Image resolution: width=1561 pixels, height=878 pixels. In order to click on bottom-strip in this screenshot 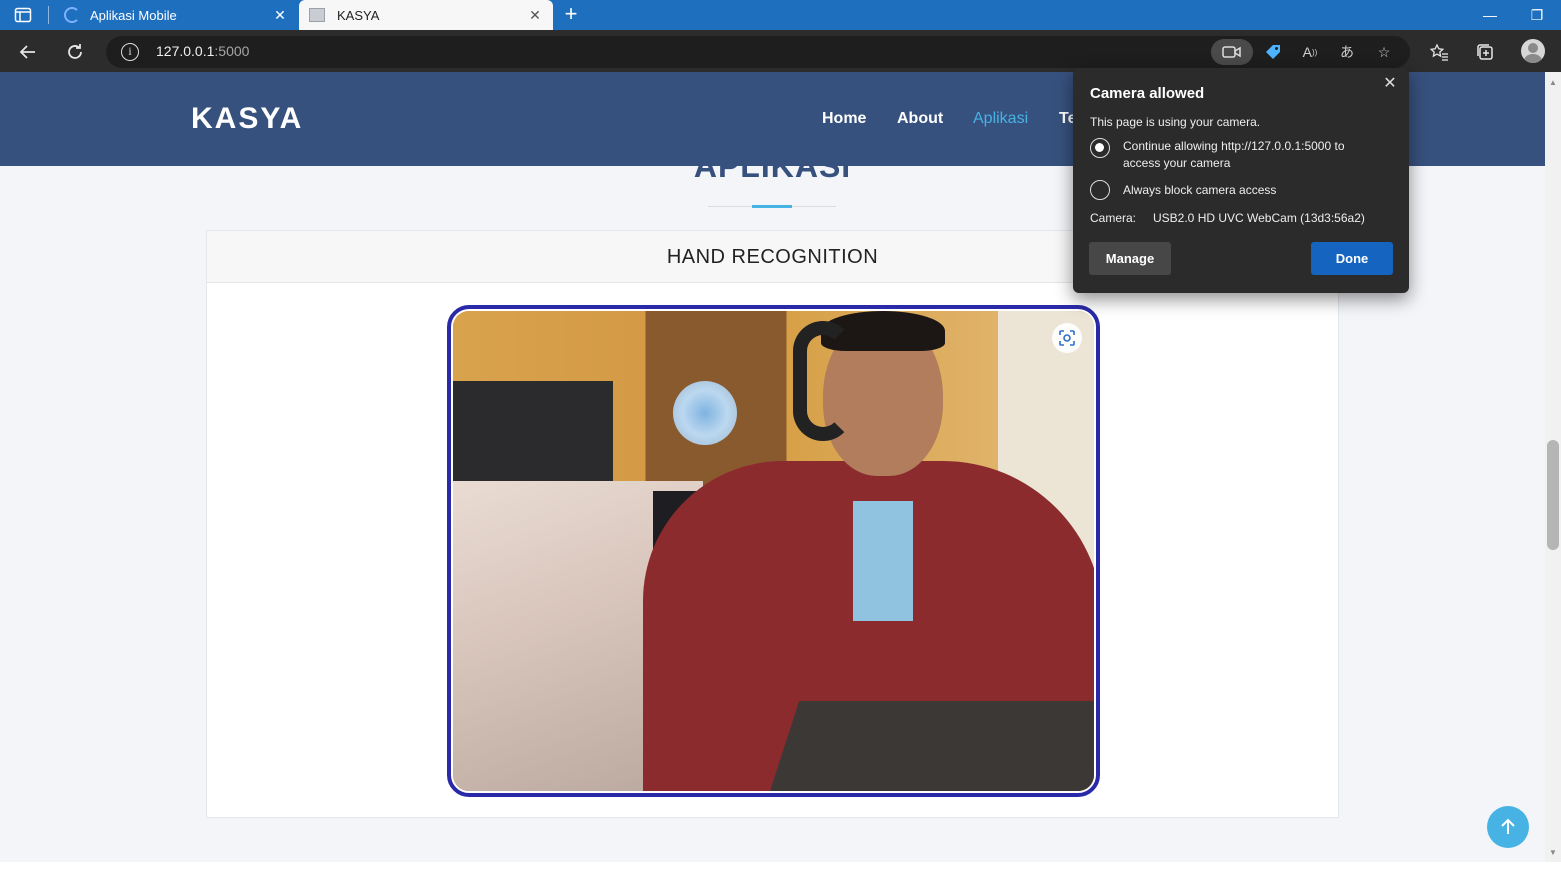, I will do `click(780, 870)`.